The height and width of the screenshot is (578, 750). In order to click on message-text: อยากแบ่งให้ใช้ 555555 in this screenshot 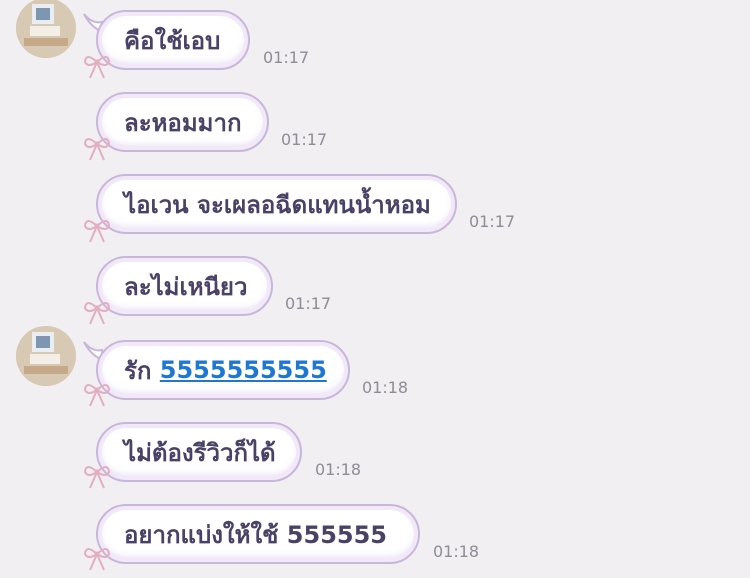, I will do `click(256, 534)`.